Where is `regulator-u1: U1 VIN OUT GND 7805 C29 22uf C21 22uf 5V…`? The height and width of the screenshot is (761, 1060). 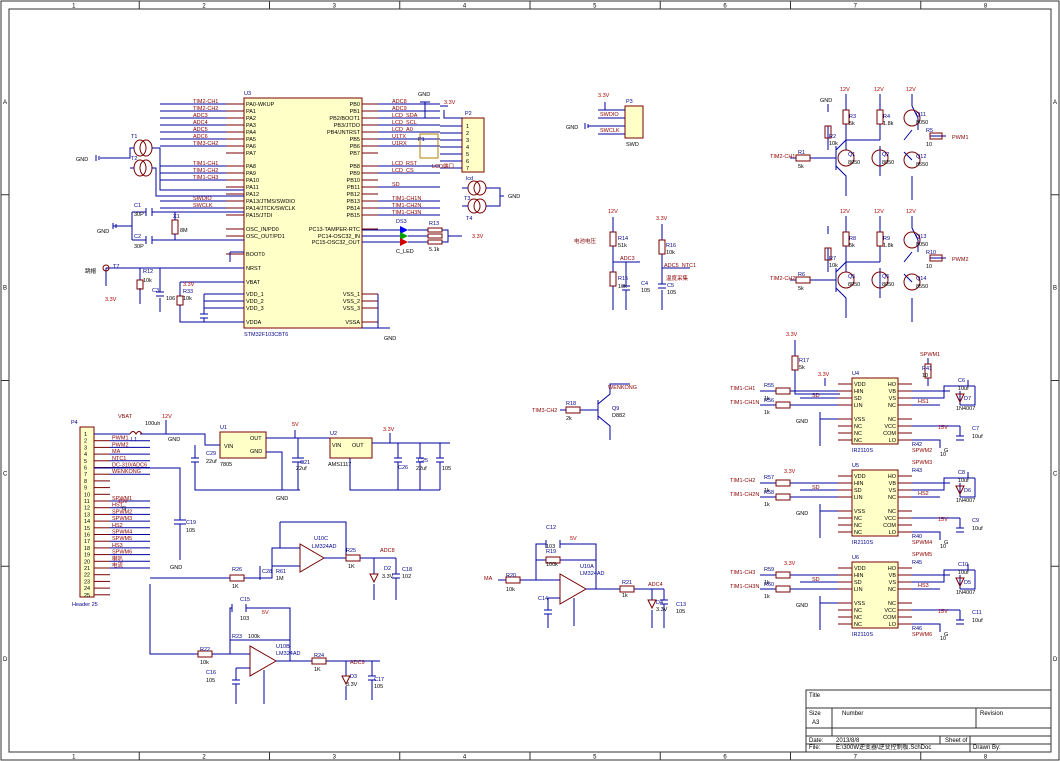 regulator-u1: U1 VIN OUT GND 7805 C29 22uf C21 22uf 5V… is located at coordinates (250, 462).